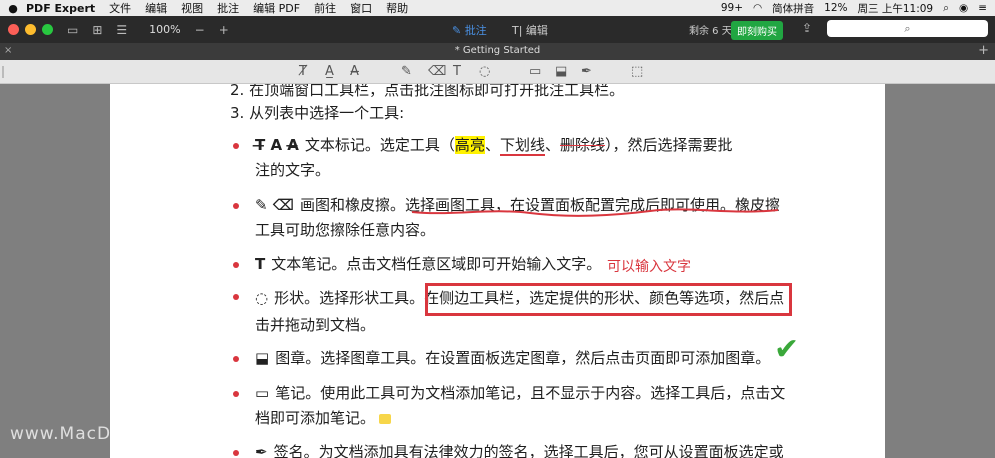 The height and width of the screenshot is (458, 995). Describe the element at coordinates (458, 30) in the screenshot. I see `pen-icon: ✎` at that location.